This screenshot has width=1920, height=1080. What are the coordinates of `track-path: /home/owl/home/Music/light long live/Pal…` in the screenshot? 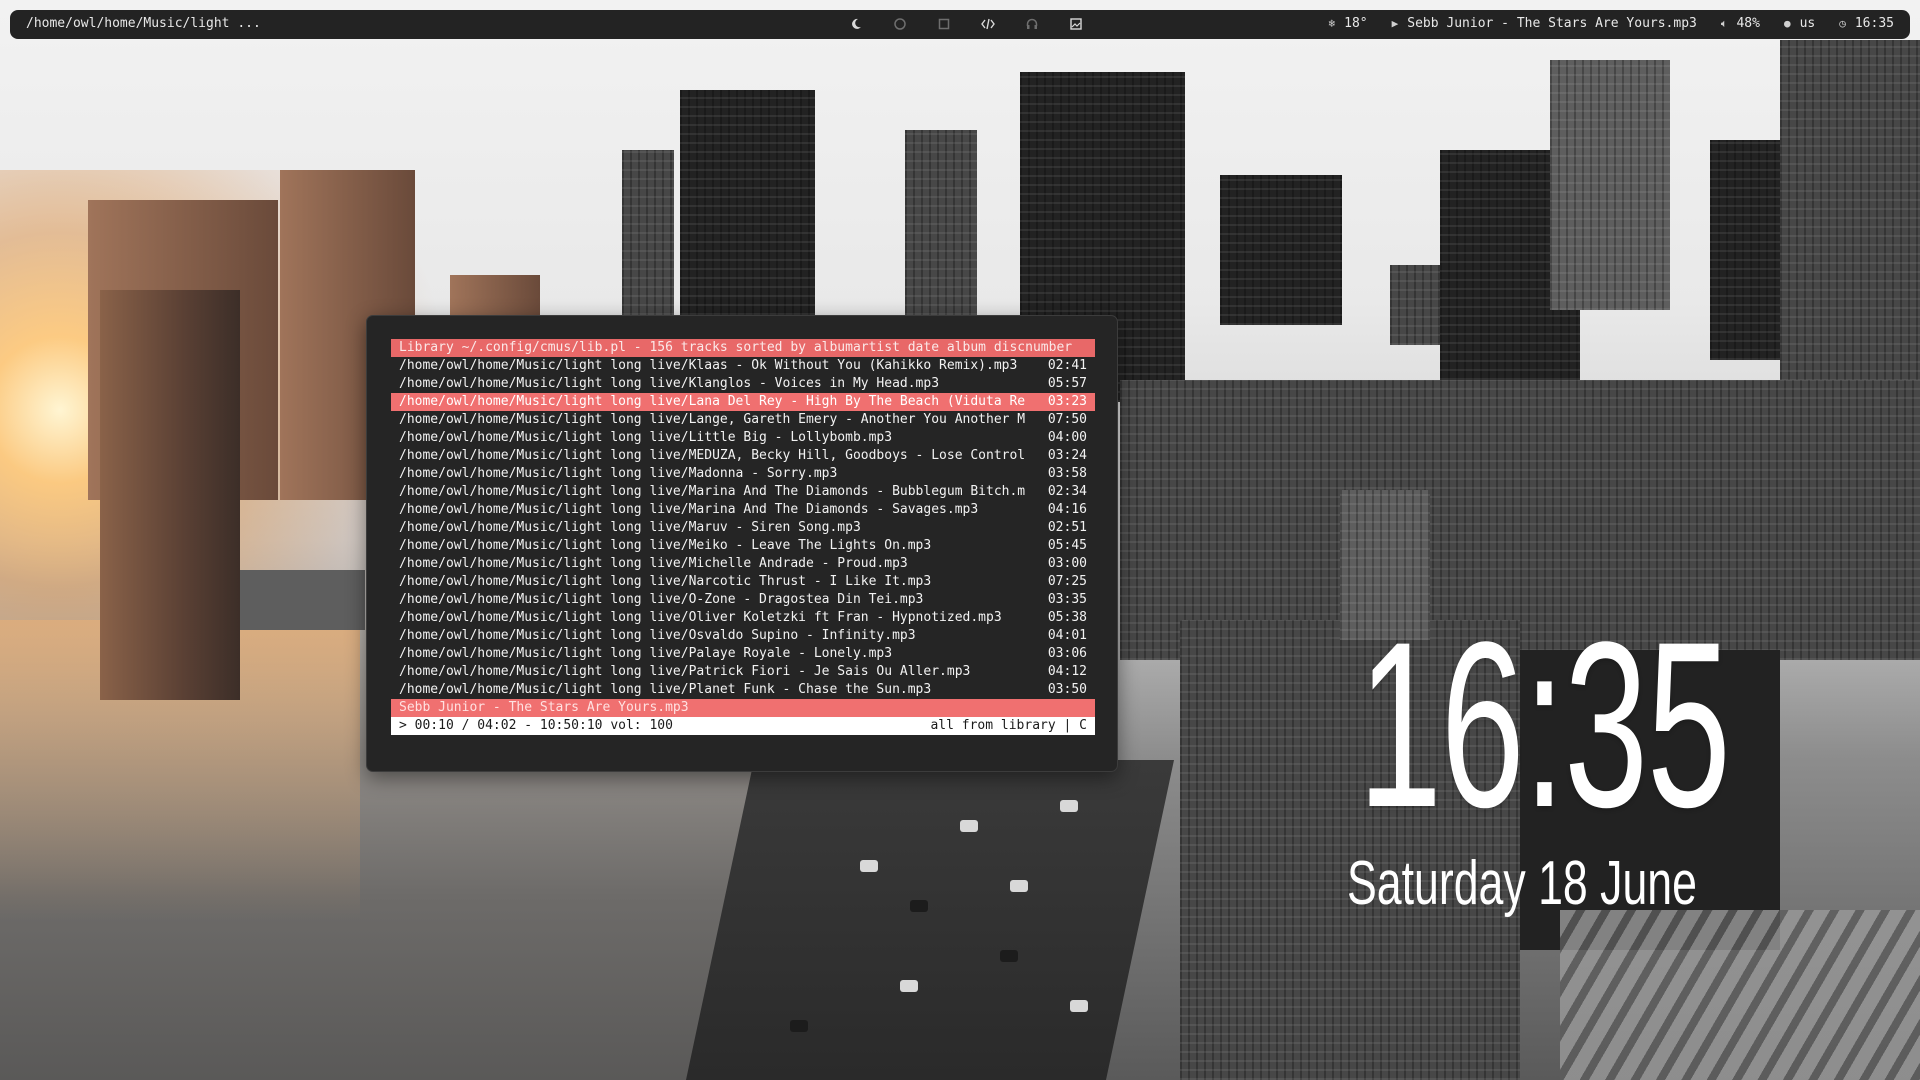 It's located at (646, 653).